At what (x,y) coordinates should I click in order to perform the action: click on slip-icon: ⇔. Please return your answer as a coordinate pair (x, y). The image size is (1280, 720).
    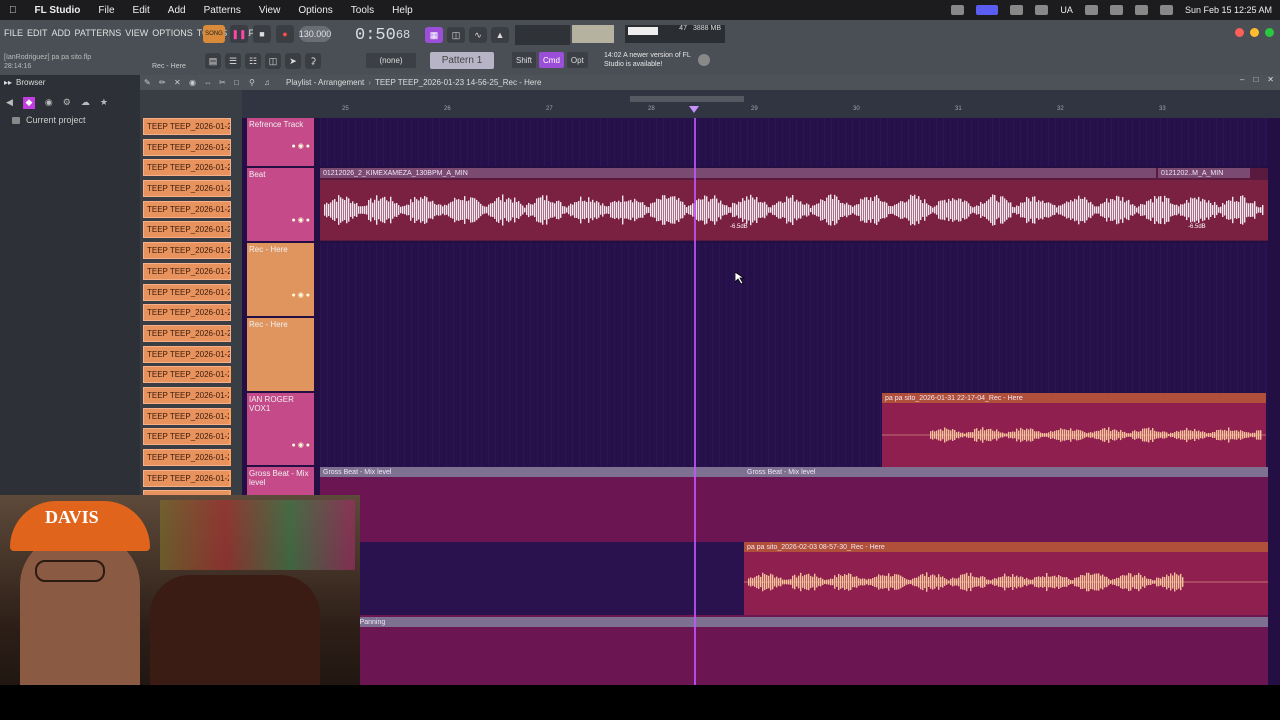
    Looking at the image, I should click on (209, 82).